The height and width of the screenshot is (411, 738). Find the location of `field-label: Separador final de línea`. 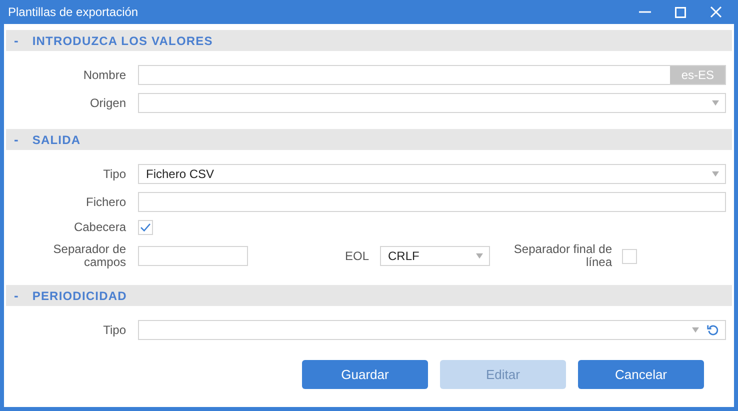

field-label: Separador final de línea is located at coordinates (562, 256).